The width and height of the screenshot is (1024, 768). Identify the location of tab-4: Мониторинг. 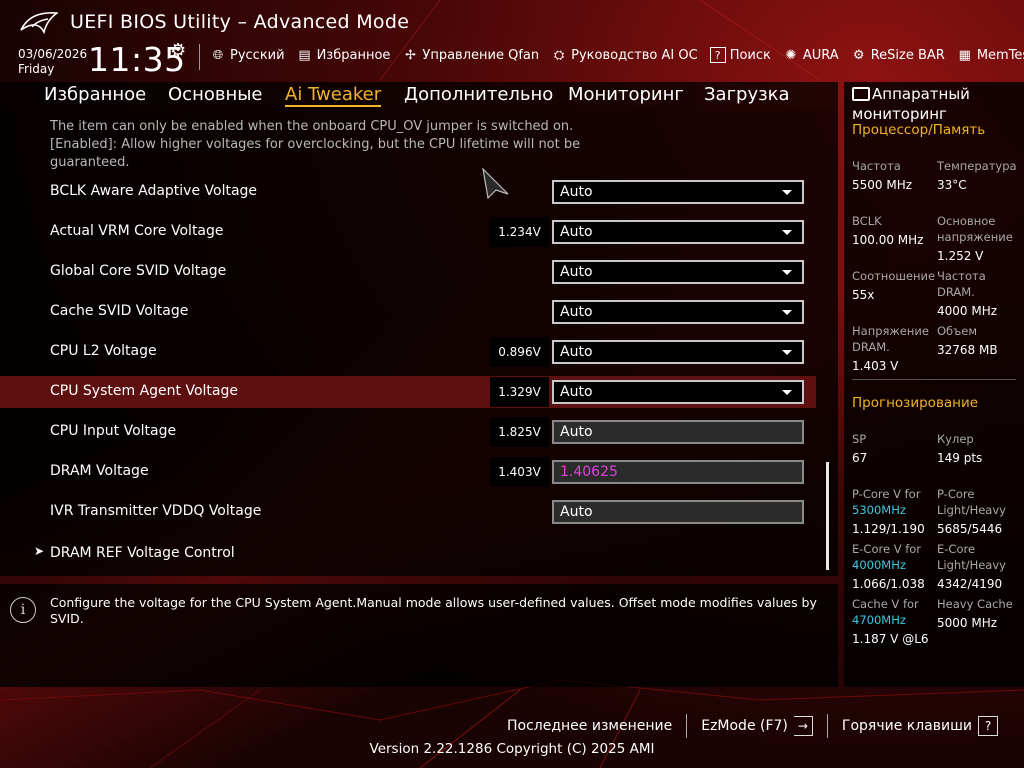
(626, 94).